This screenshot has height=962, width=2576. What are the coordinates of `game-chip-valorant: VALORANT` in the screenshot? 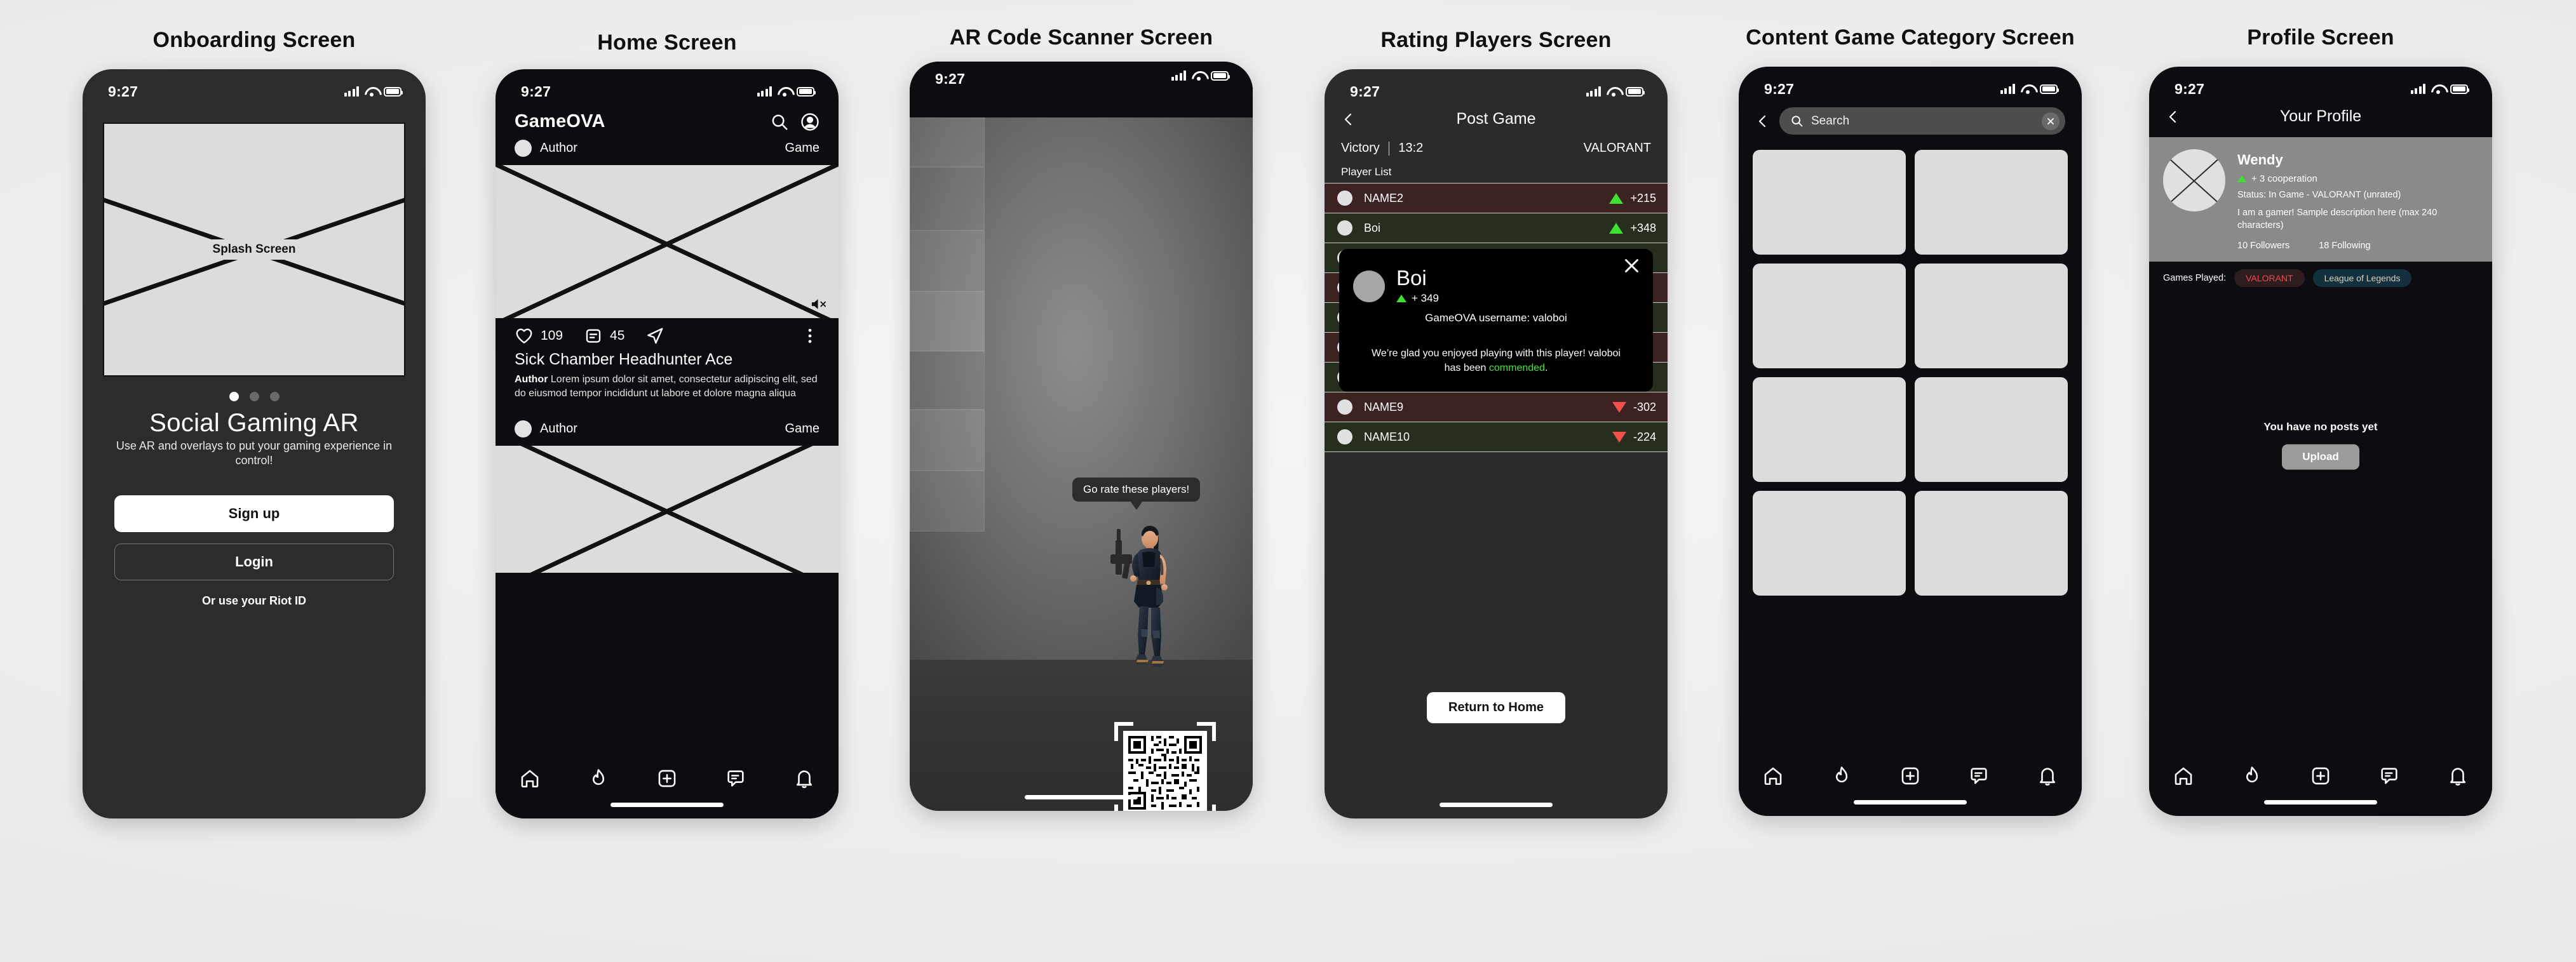 It's located at (2269, 278).